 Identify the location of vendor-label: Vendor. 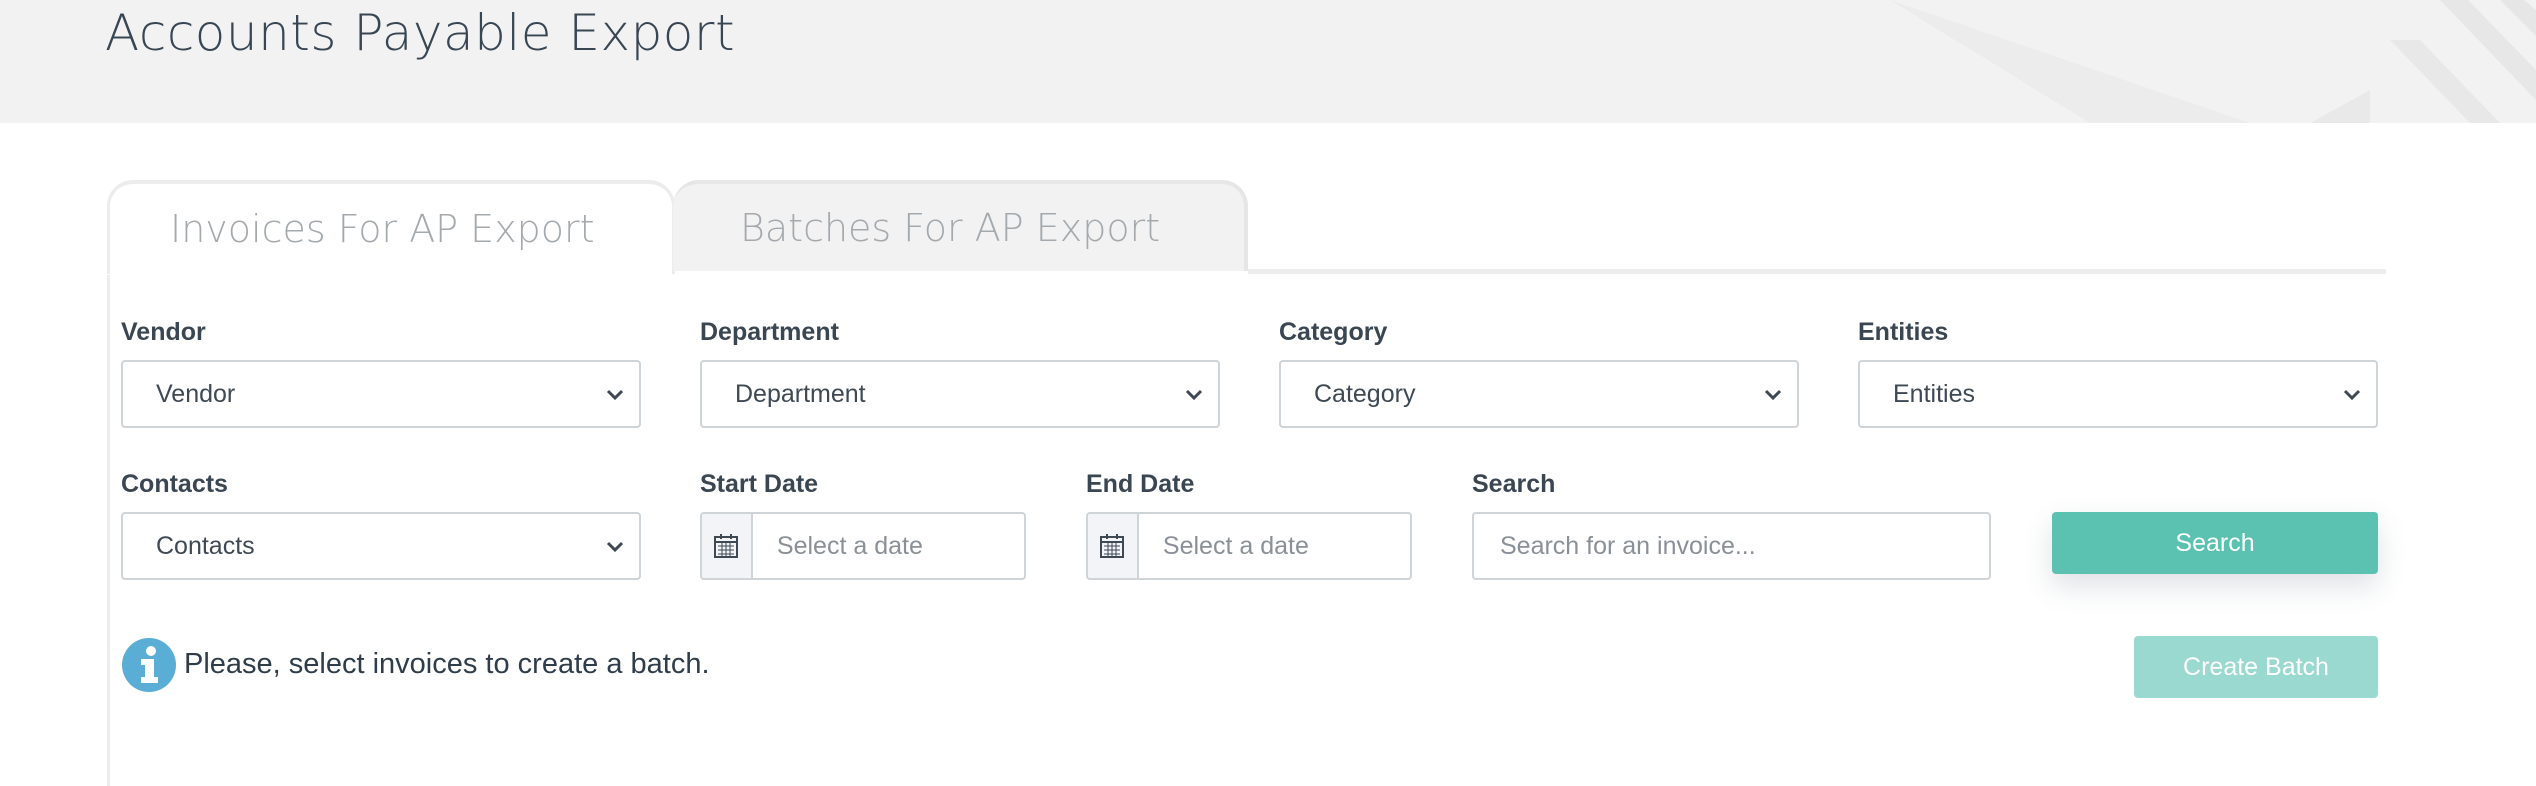
(163, 332).